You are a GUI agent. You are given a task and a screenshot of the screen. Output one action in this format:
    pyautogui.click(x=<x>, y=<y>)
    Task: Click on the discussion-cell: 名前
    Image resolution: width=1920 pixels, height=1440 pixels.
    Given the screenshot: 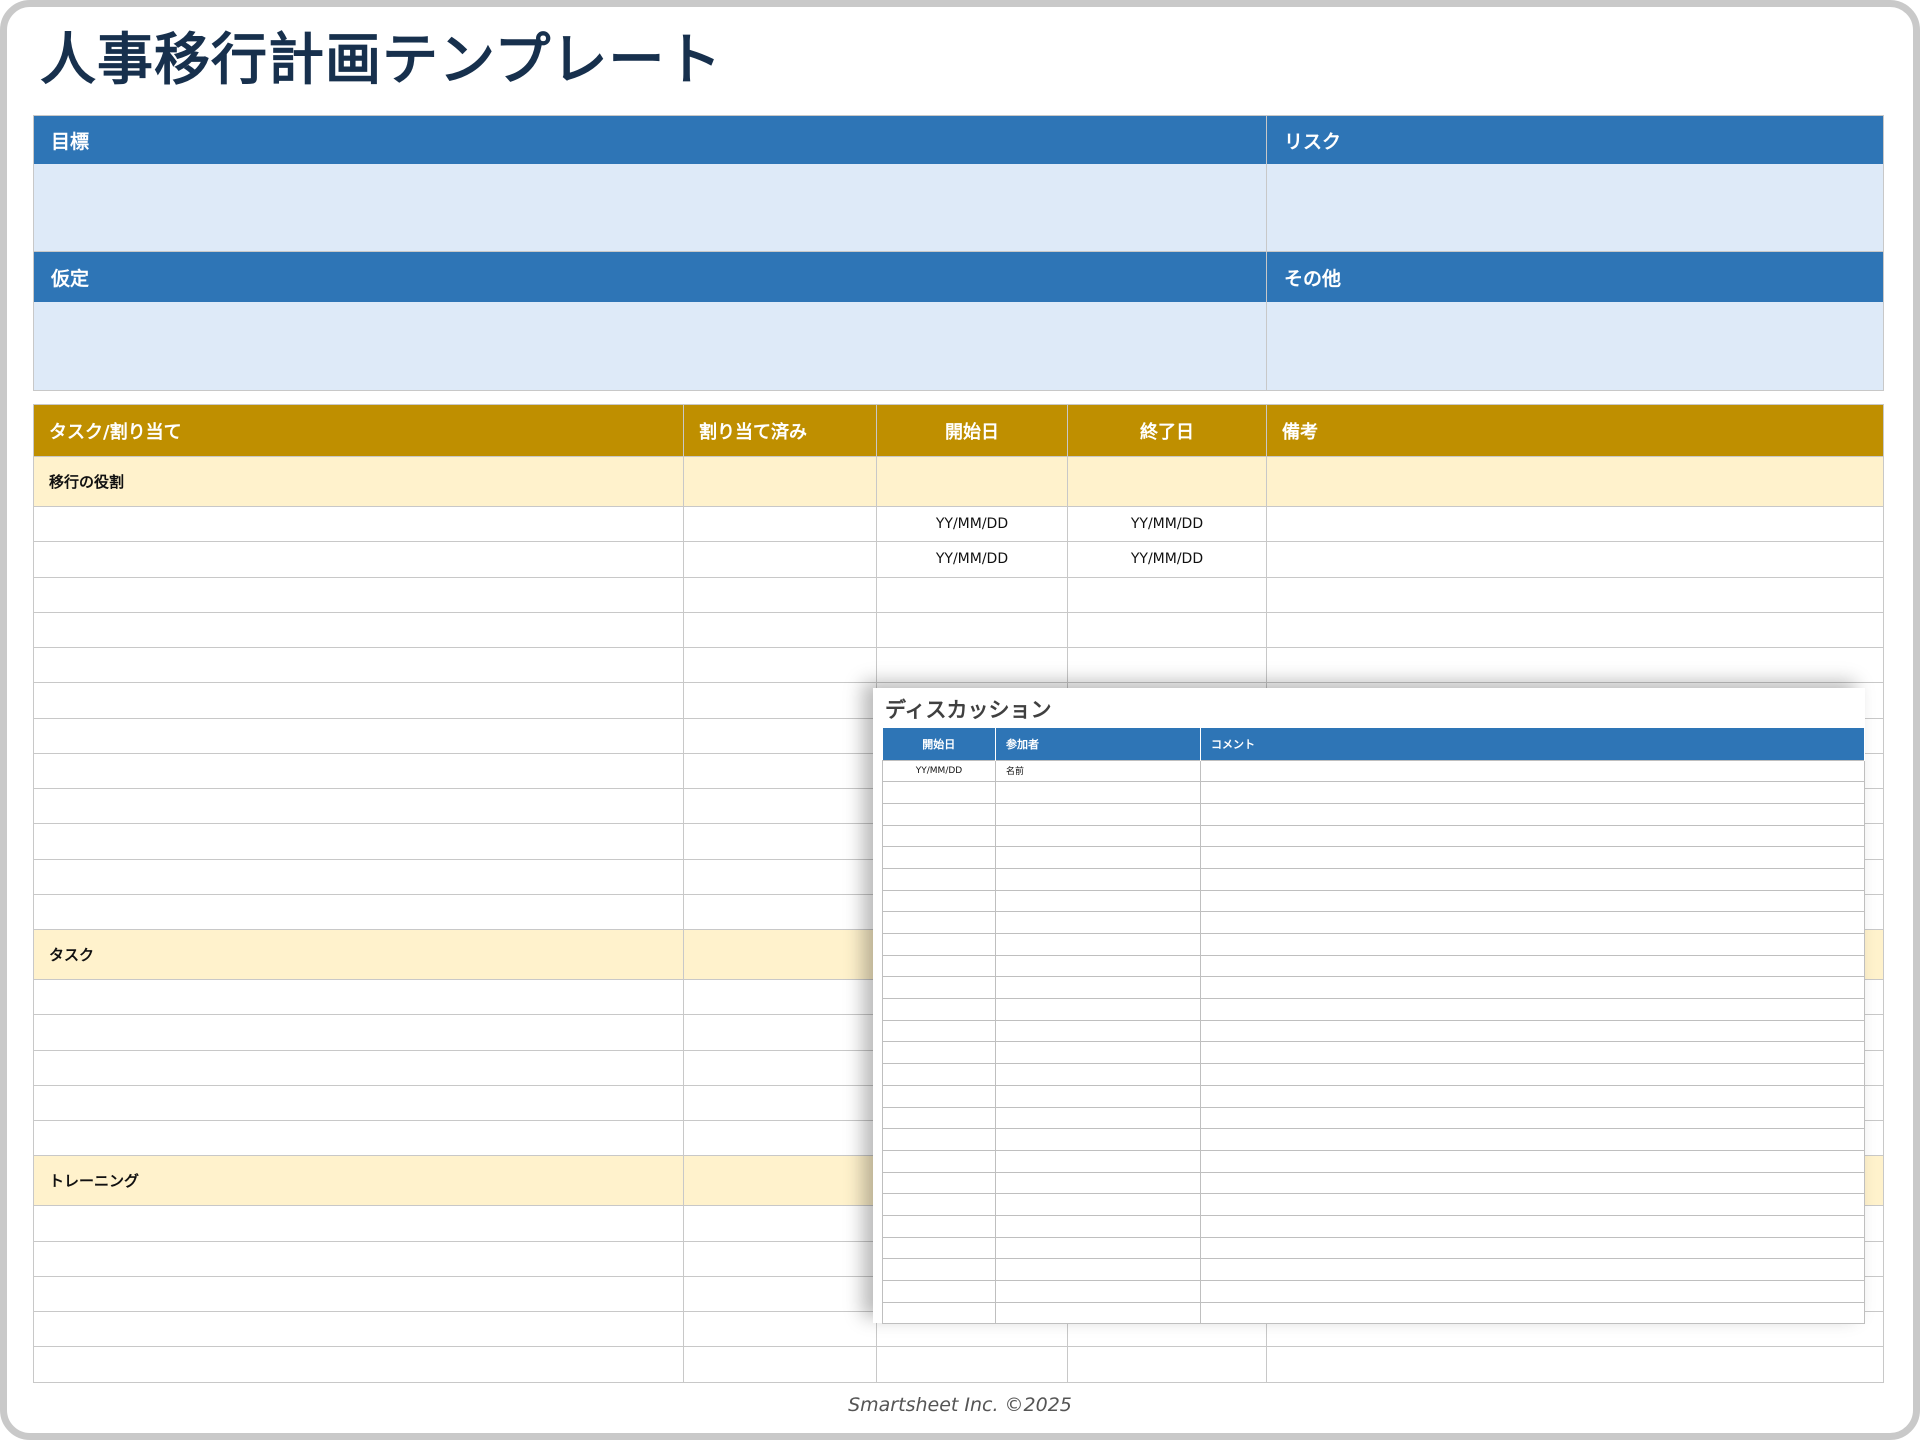 What is the action you would take?
    pyautogui.click(x=1098, y=771)
    